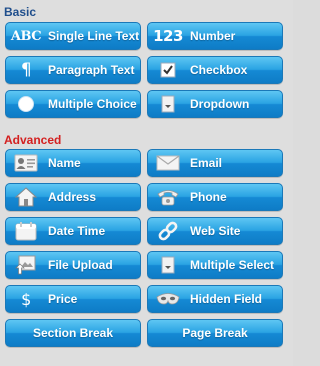  I want to click on number-button: 123 Number, so click(215, 36).